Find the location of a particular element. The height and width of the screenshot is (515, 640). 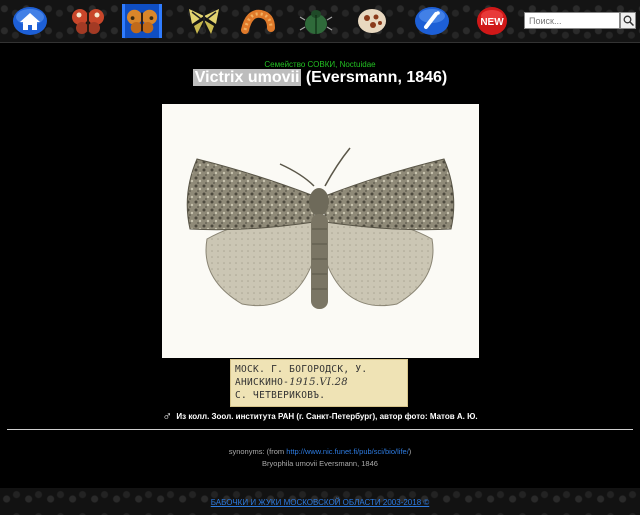

synonym-name: Bryophila umovii Eversmann, 1846 is located at coordinates (320, 463).